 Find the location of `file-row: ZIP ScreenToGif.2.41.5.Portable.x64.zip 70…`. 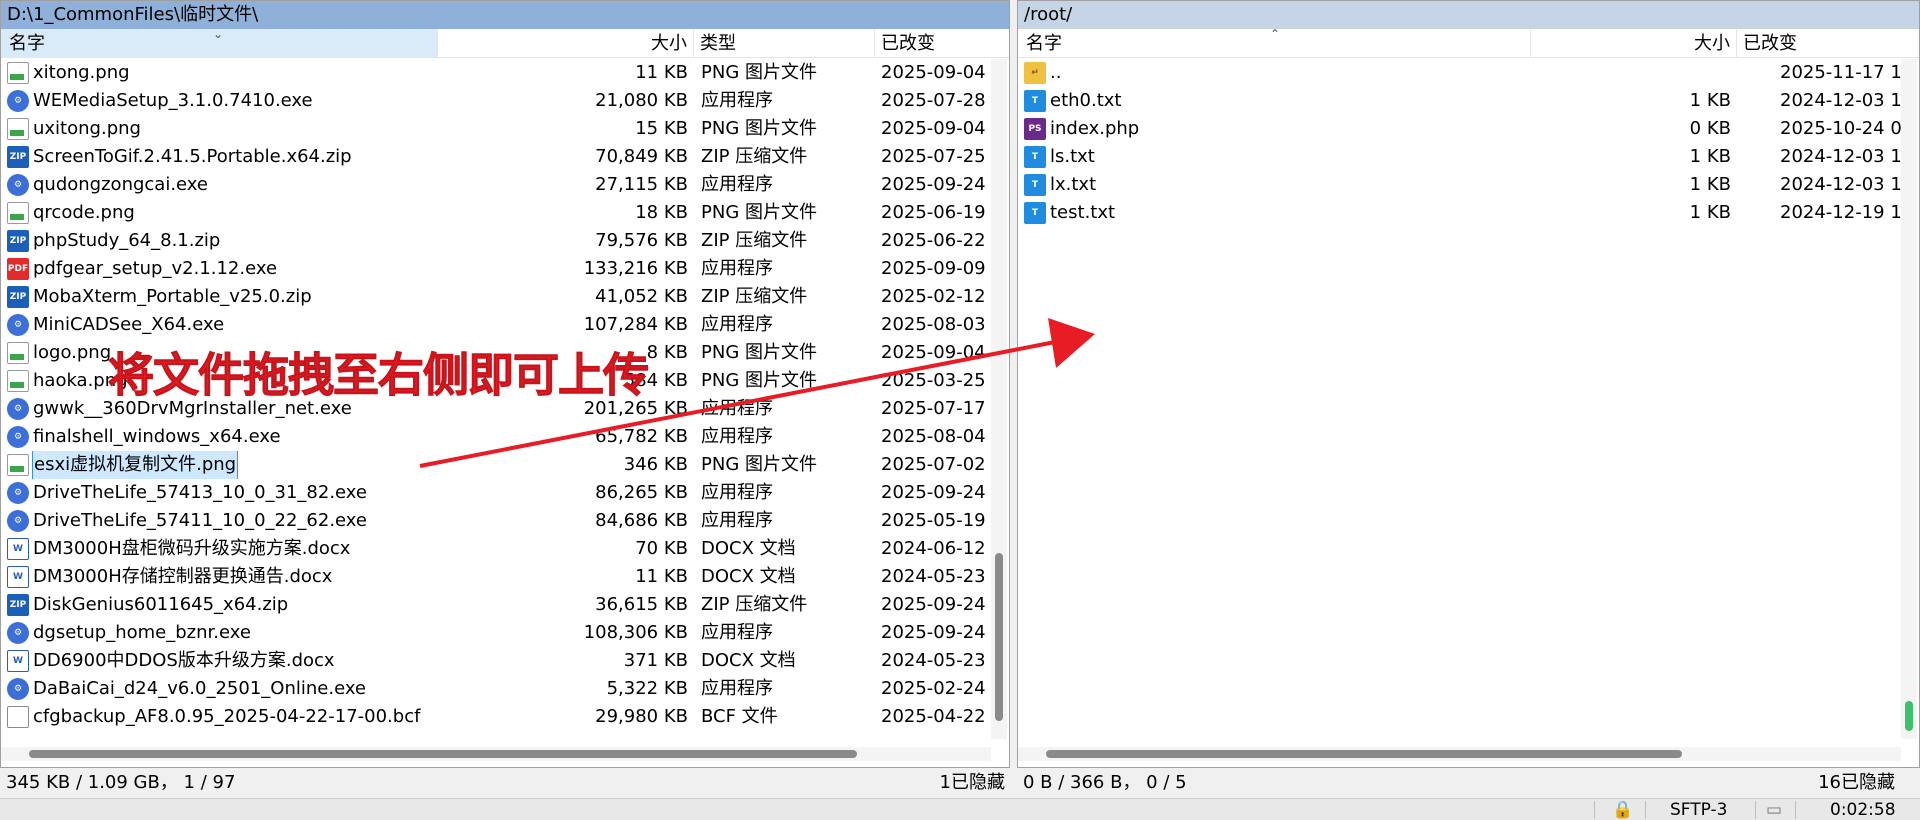

file-row: ZIP ScreenToGif.2.41.5.Portable.x64.zip 70… is located at coordinates (505, 157).